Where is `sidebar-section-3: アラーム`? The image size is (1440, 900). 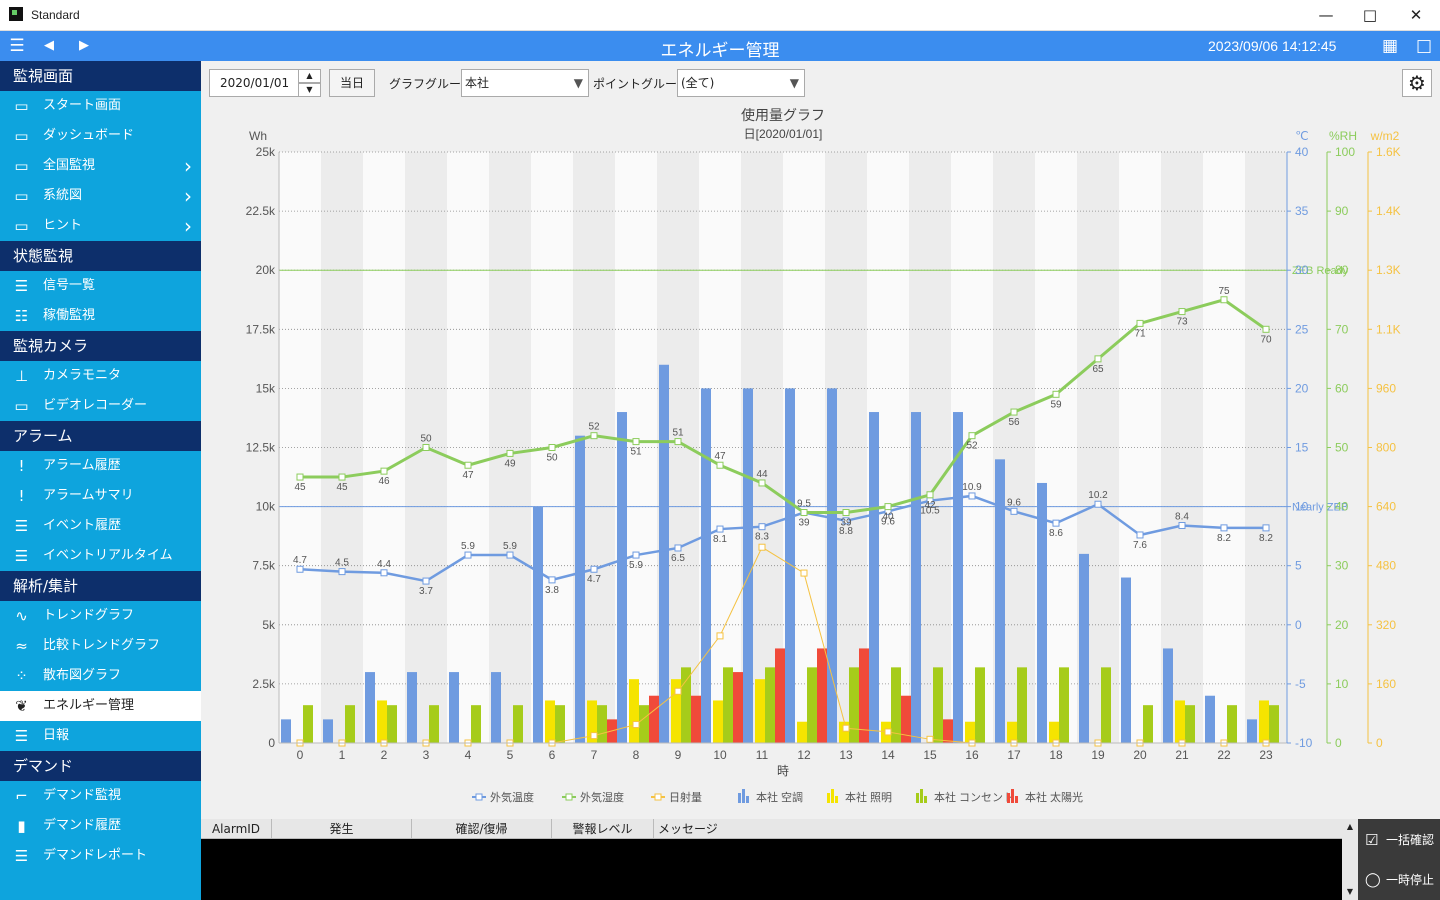
sidebar-section-3: アラーム is located at coordinates (100, 436).